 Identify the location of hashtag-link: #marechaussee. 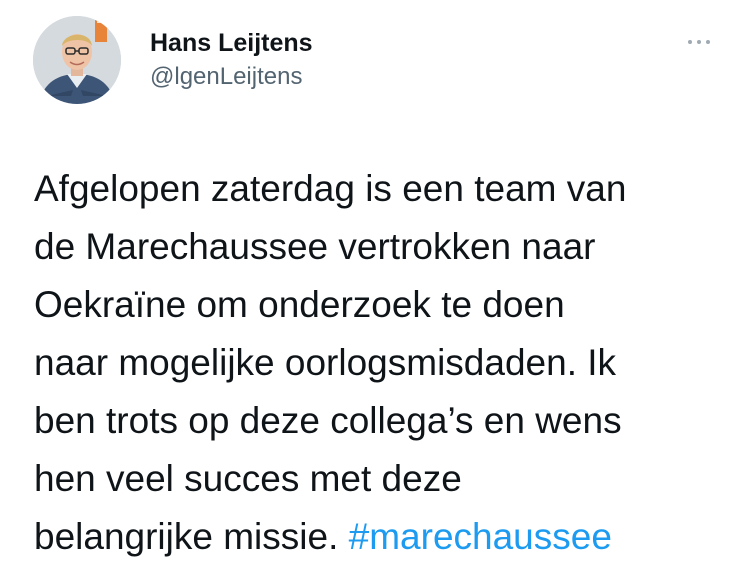
(480, 536).